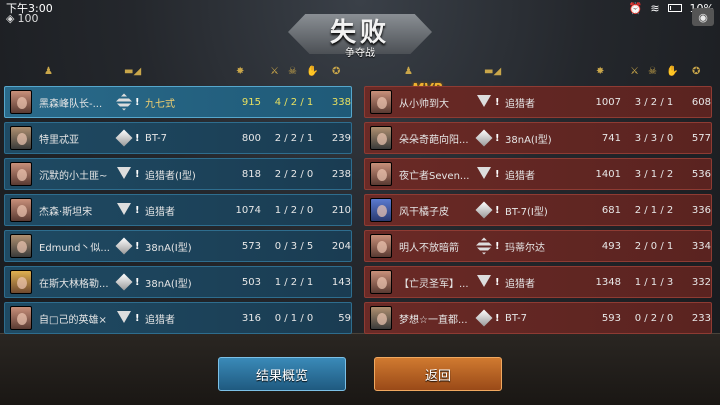  I want to click on kda-value: 2 / 2 / 1, so click(294, 138).